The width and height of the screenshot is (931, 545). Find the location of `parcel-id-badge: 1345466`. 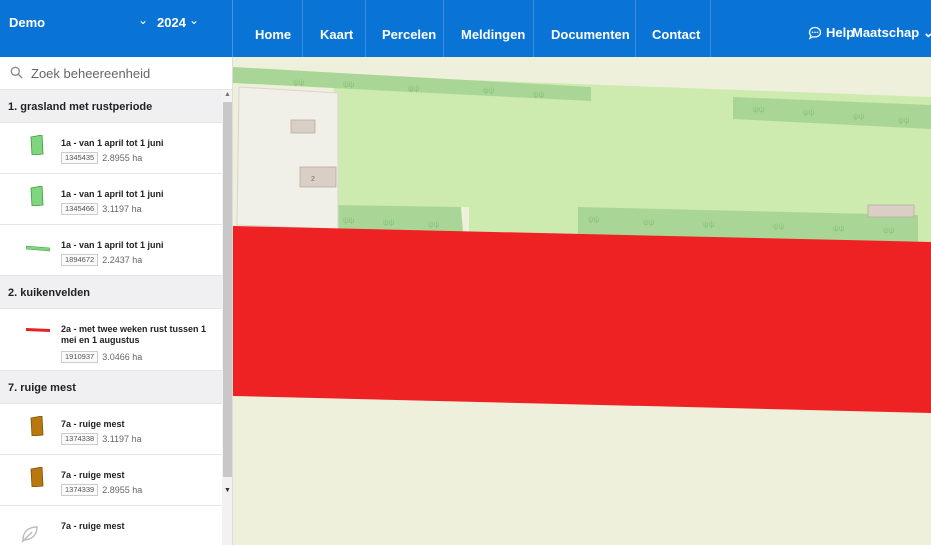

parcel-id-badge: 1345466 is located at coordinates (80, 209).